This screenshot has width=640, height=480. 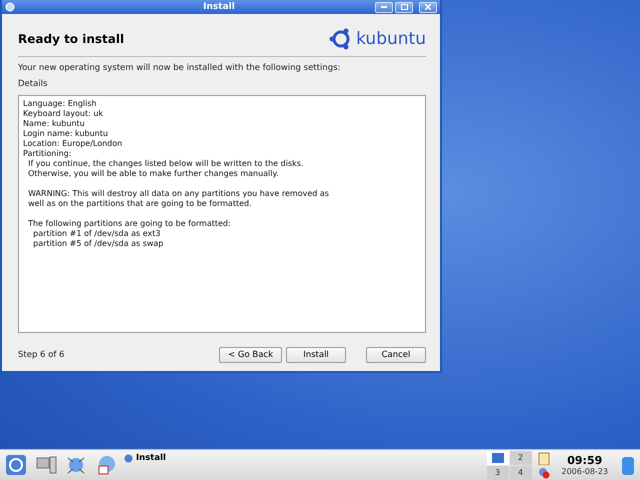 I want to click on details-line: Otherwise, you will be able to make further changes manually., so click(x=153, y=174).